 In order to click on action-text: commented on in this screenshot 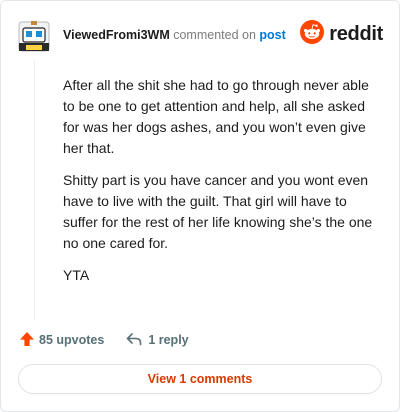, I will do `click(214, 35)`.